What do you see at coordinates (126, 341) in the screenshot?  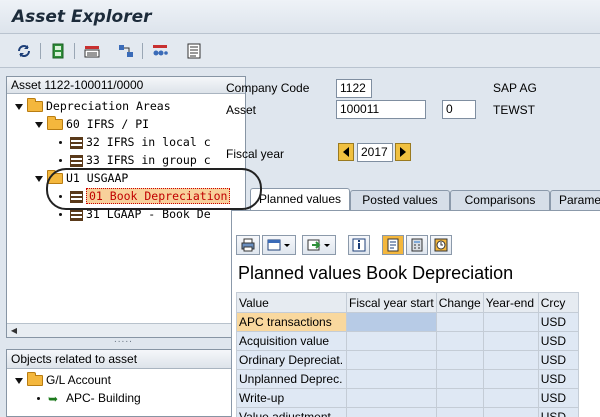 I see `panel-splitter` at bounding box center [126, 341].